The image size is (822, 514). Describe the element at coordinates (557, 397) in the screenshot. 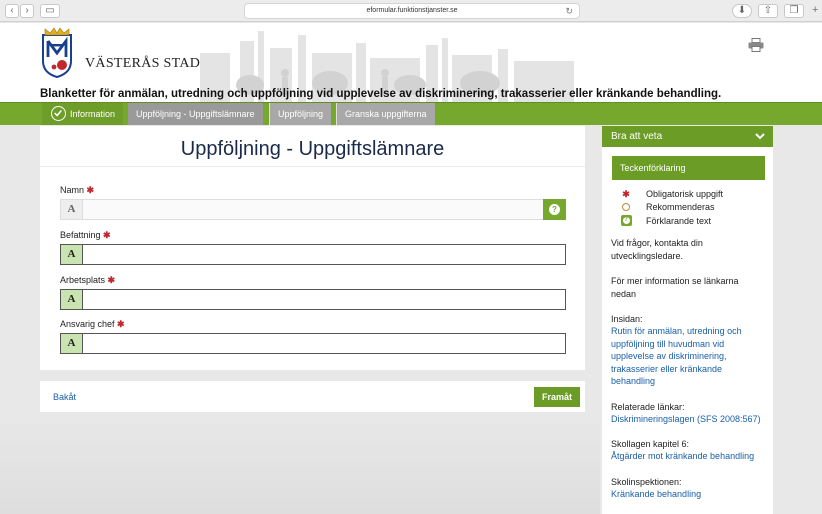

I see `next-button: Framåt` at that location.